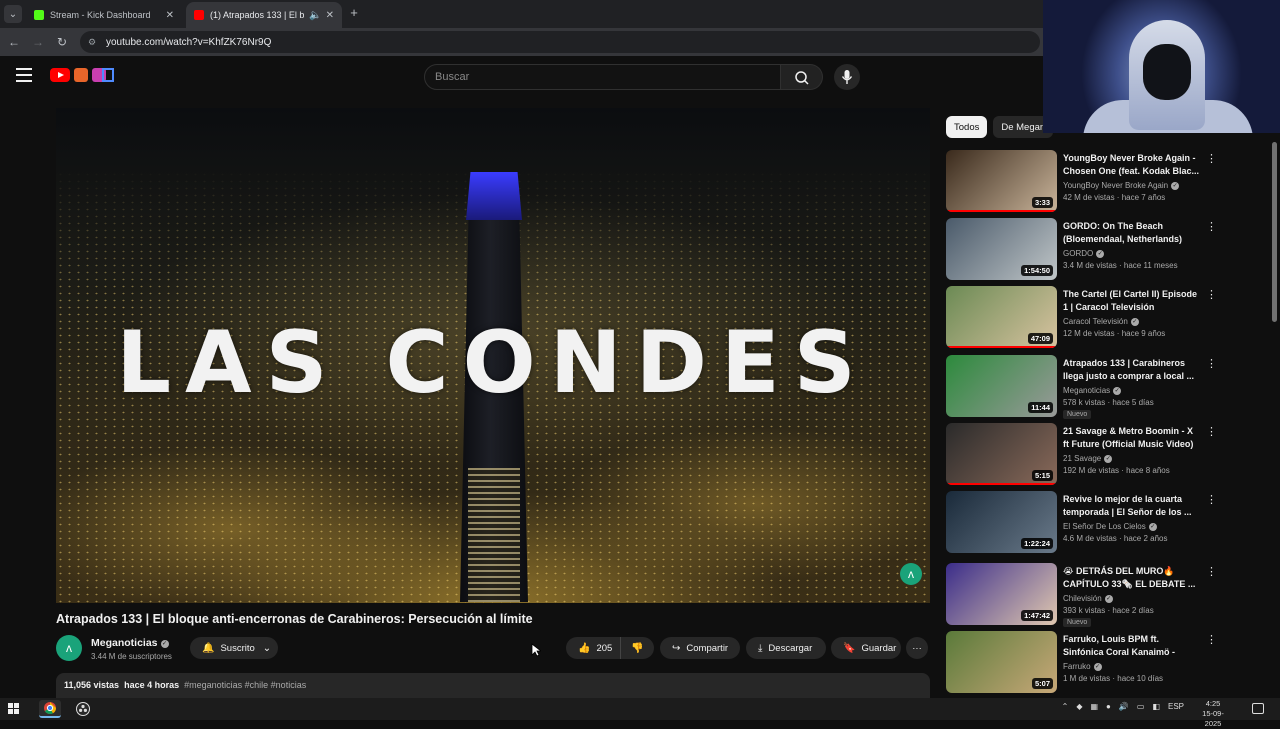 The image size is (1280, 729). What do you see at coordinates (602, 77) in the screenshot?
I see `search-input: Buscar` at bounding box center [602, 77].